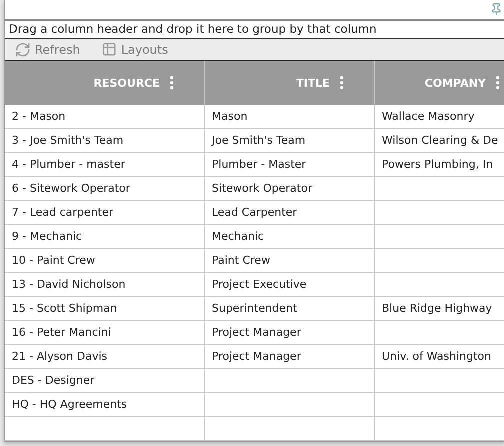 This screenshot has height=446, width=504. Describe the element at coordinates (439, 309) in the screenshot. I see `table-cell: Blue Ridge Highway` at that location.